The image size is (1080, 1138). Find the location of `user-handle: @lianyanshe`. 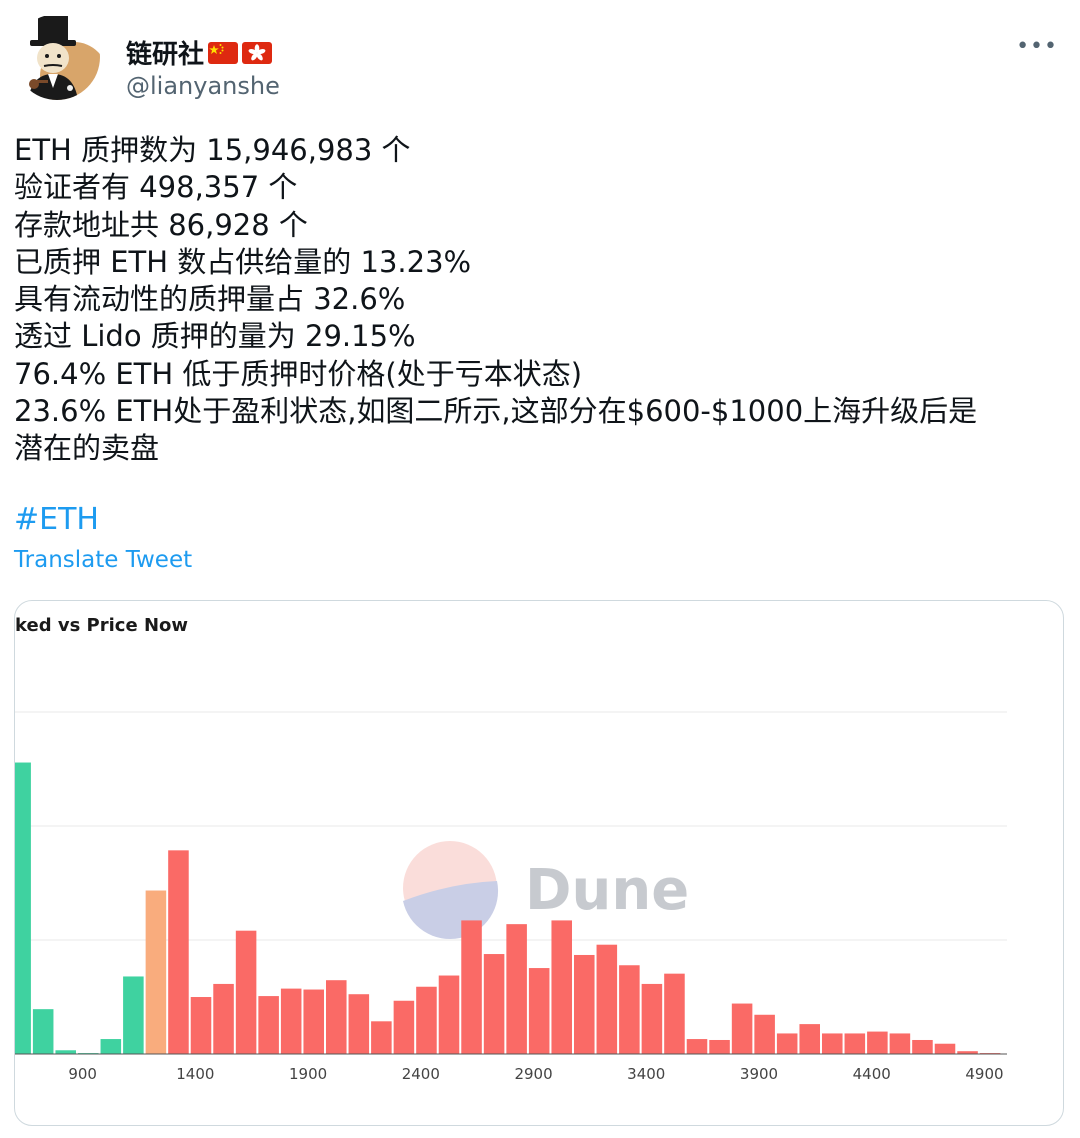

user-handle: @lianyanshe is located at coordinates (203, 86).